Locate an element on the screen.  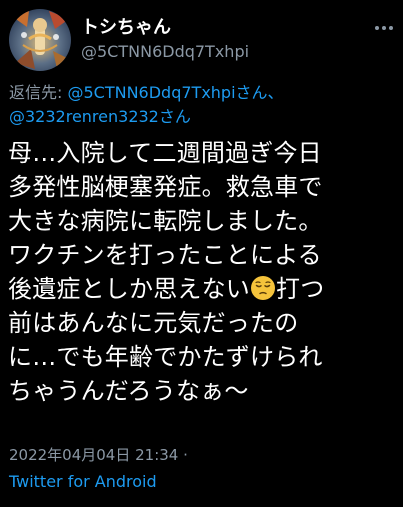
reply-prefix: 返信先: is located at coordinates (38, 92).